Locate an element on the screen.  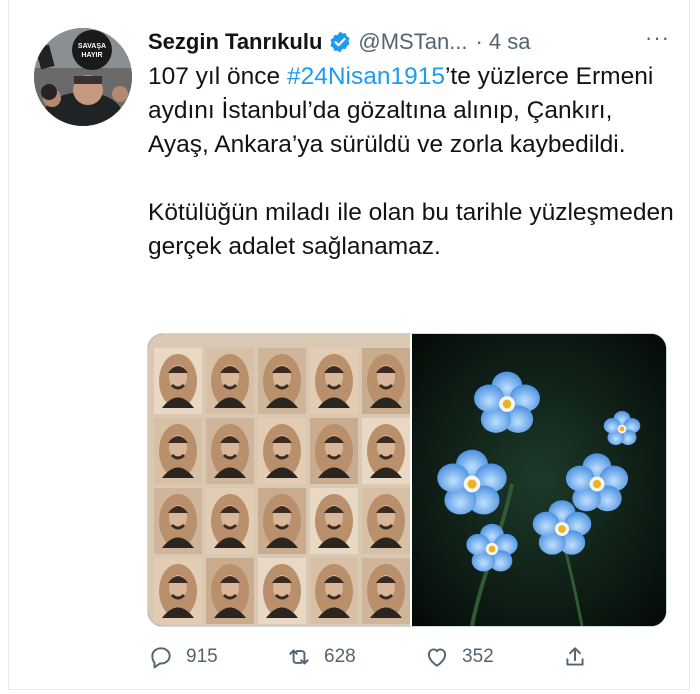
tweet-time: 4 sa is located at coordinates (510, 42).